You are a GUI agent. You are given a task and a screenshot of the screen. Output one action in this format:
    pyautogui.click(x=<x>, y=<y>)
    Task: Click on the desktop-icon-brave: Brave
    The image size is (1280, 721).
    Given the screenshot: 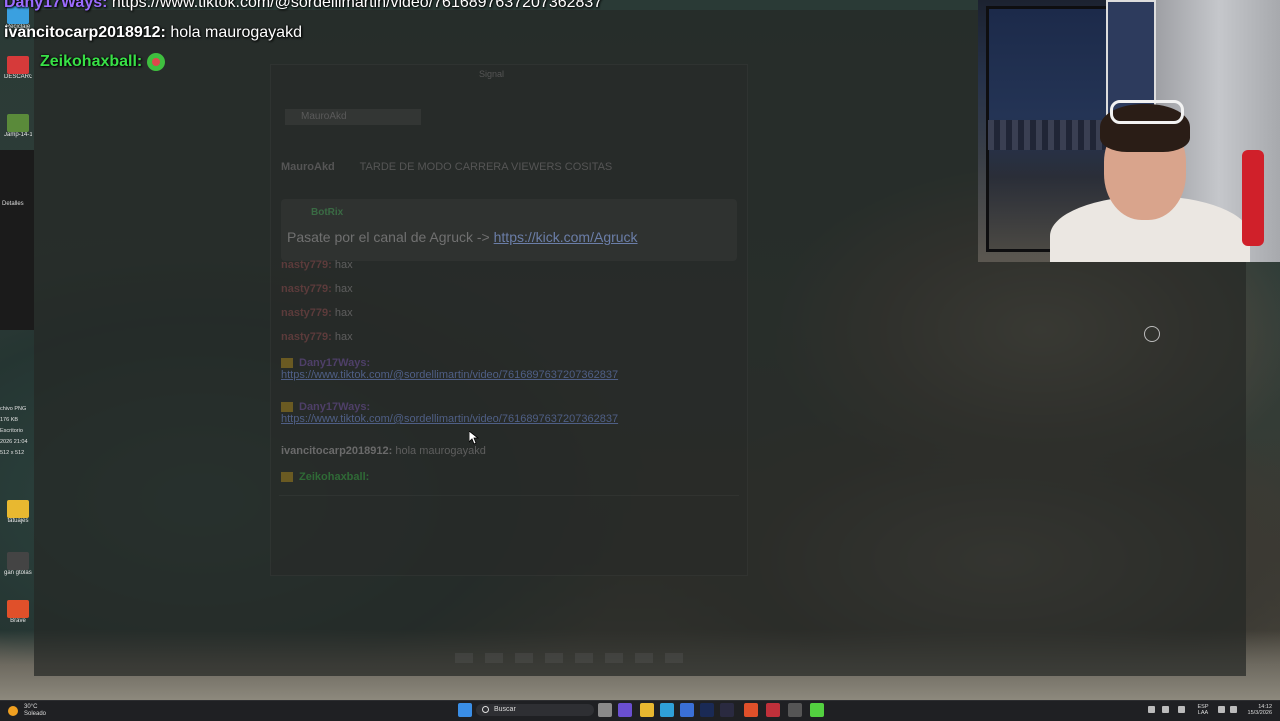 What is the action you would take?
    pyautogui.click(x=18, y=612)
    